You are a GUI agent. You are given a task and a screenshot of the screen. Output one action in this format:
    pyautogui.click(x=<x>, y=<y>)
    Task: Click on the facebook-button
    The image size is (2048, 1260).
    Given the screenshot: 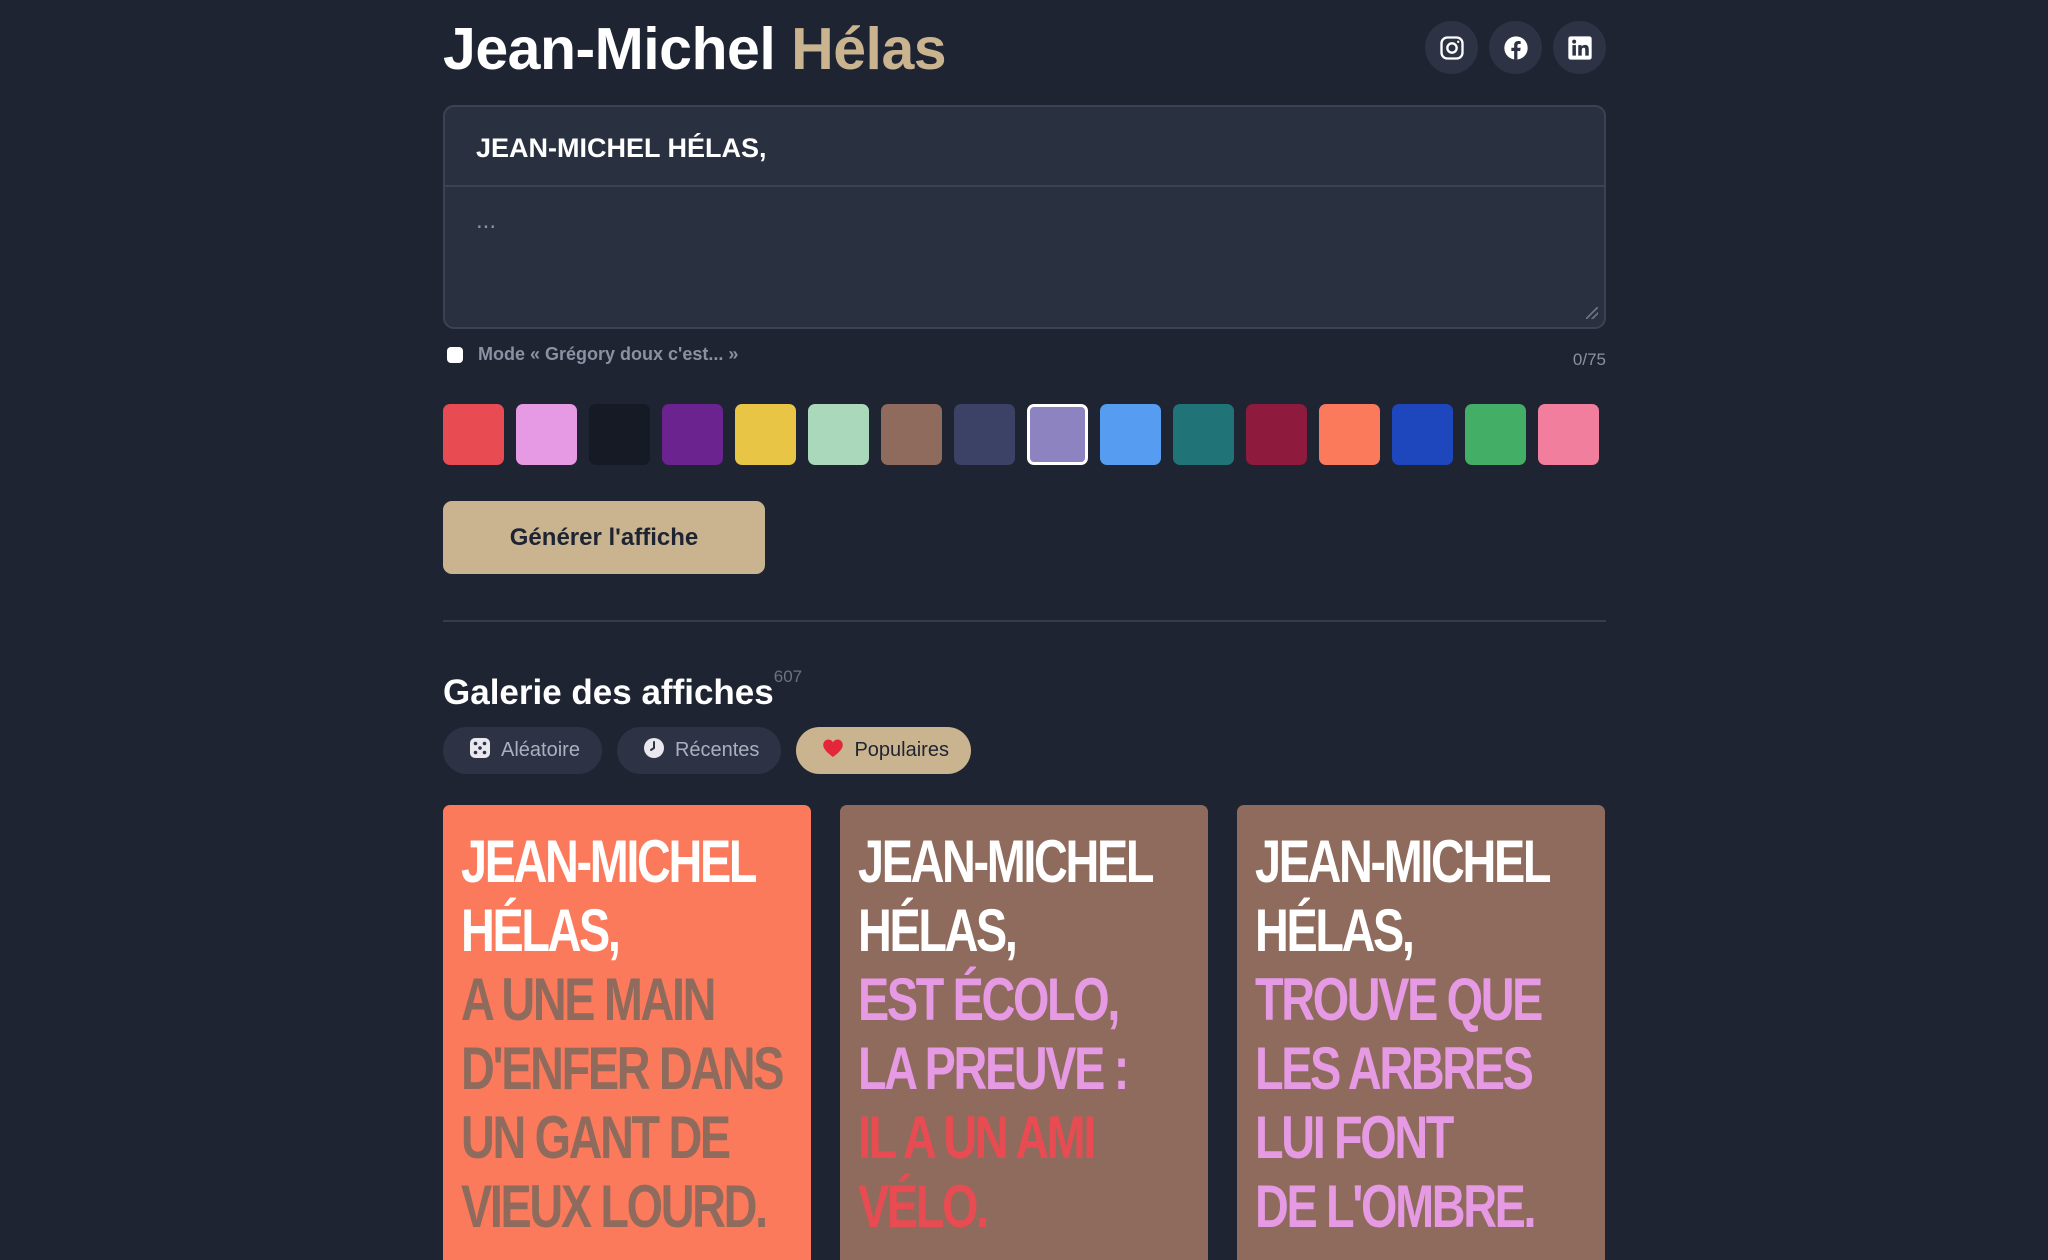 What is the action you would take?
    pyautogui.click(x=1515, y=47)
    